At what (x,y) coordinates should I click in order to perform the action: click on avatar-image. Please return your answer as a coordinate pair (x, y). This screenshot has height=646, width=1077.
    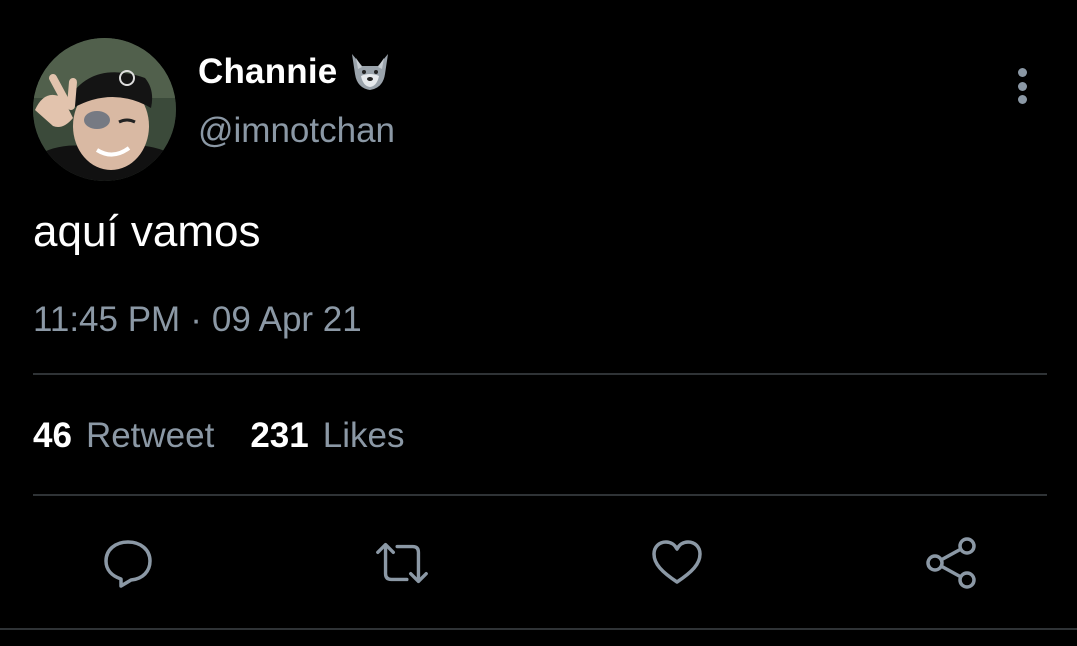
    Looking at the image, I should click on (104, 109).